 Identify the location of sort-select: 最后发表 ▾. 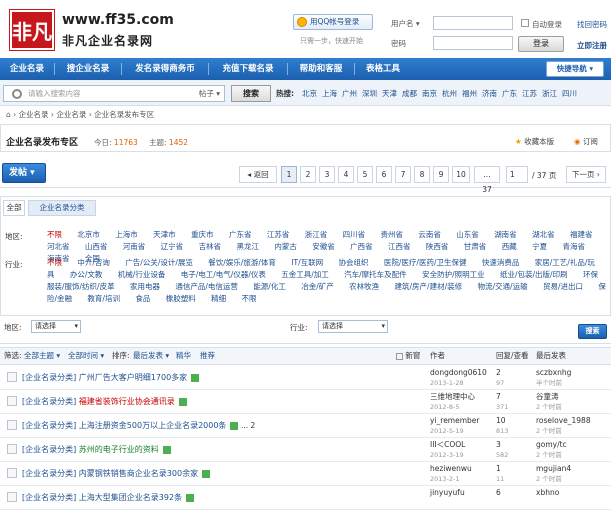
(151, 356).